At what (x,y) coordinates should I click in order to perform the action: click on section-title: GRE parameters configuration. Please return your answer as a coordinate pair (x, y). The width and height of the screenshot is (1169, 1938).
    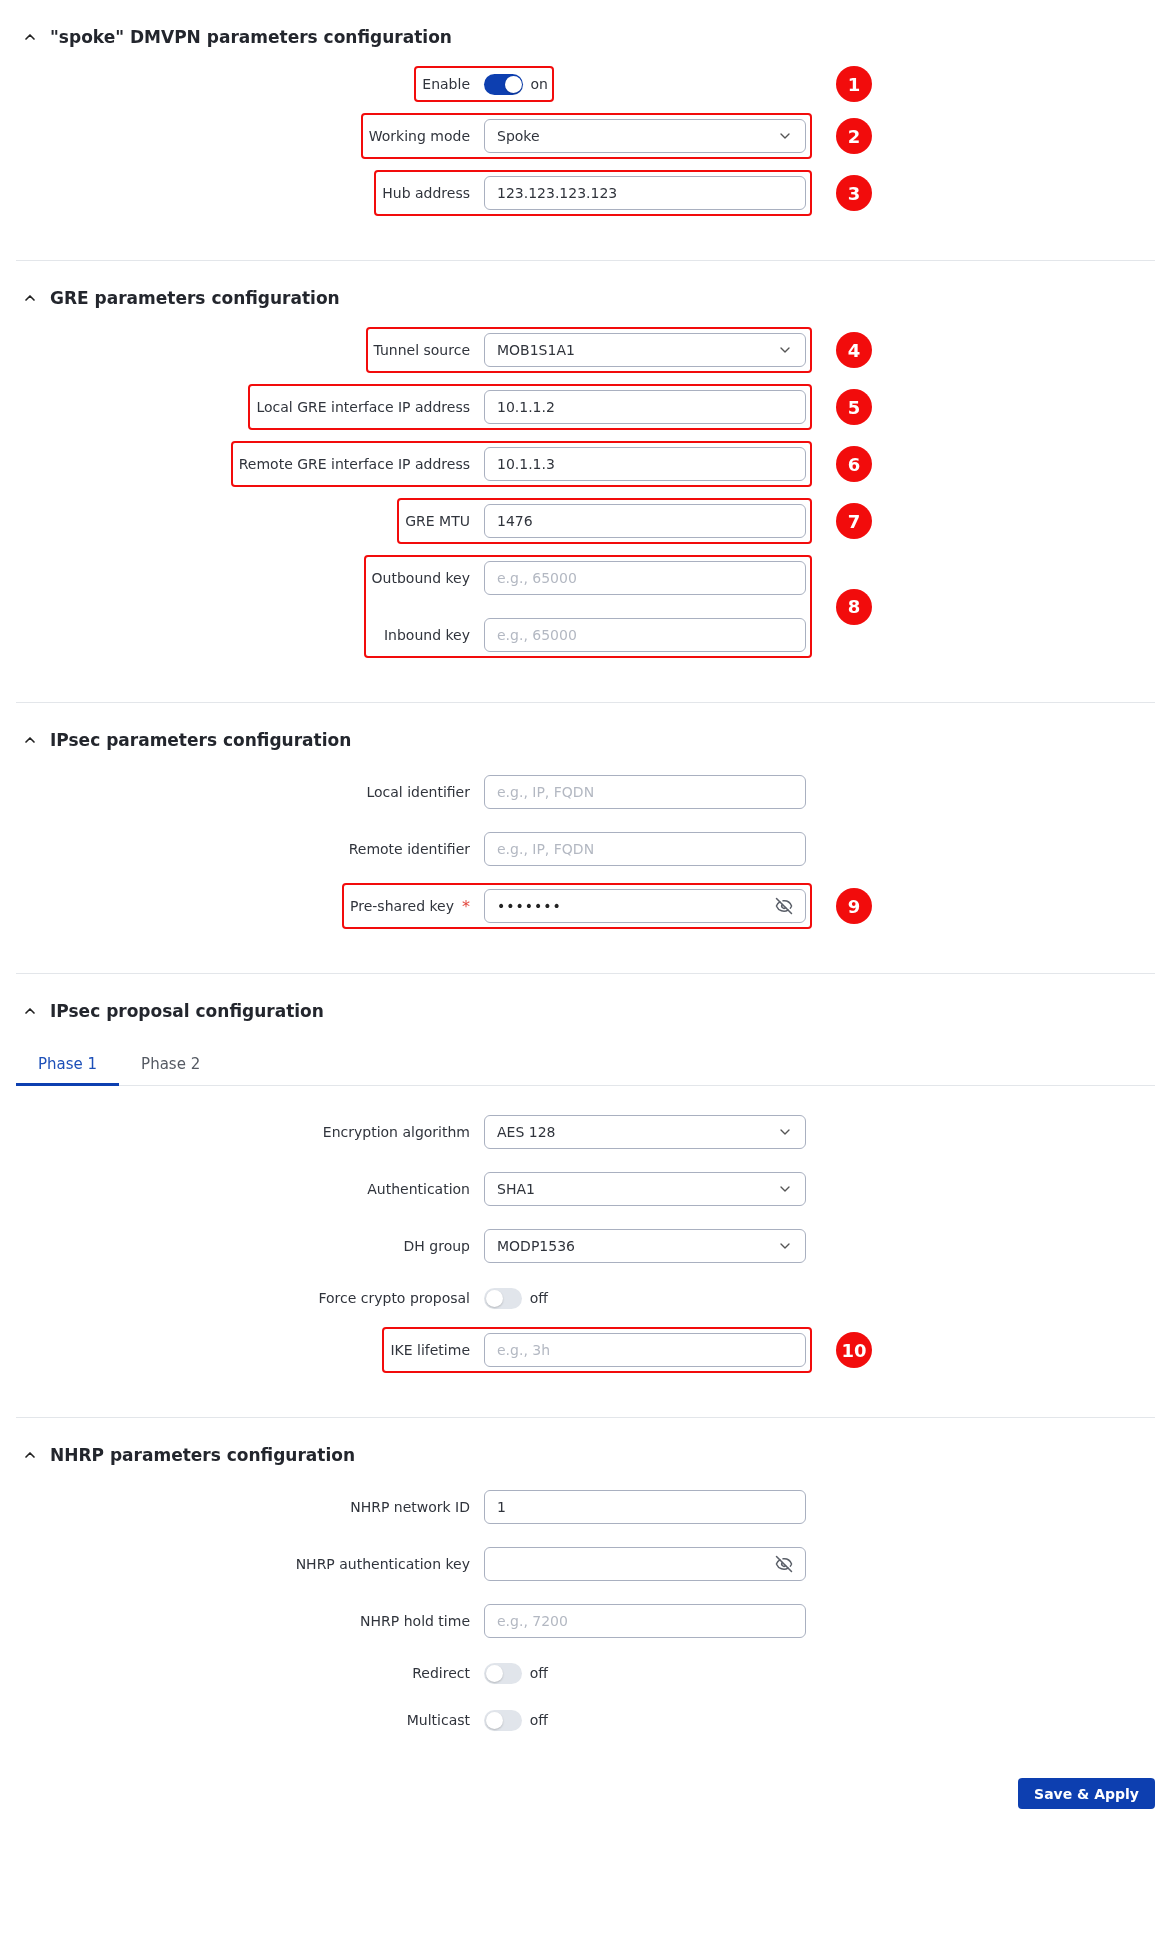
    Looking at the image, I should click on (195, 298).